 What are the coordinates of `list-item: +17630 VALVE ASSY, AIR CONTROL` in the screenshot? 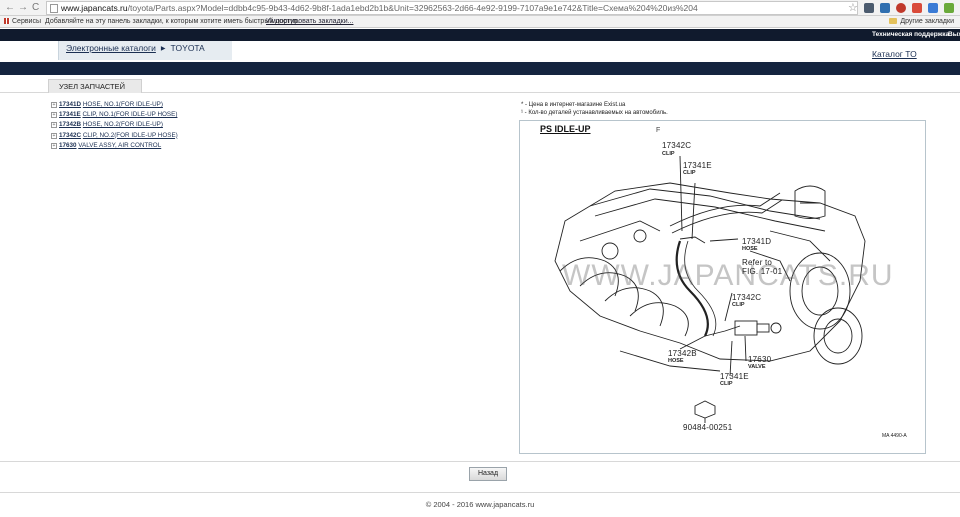 It's located at (114, 146).